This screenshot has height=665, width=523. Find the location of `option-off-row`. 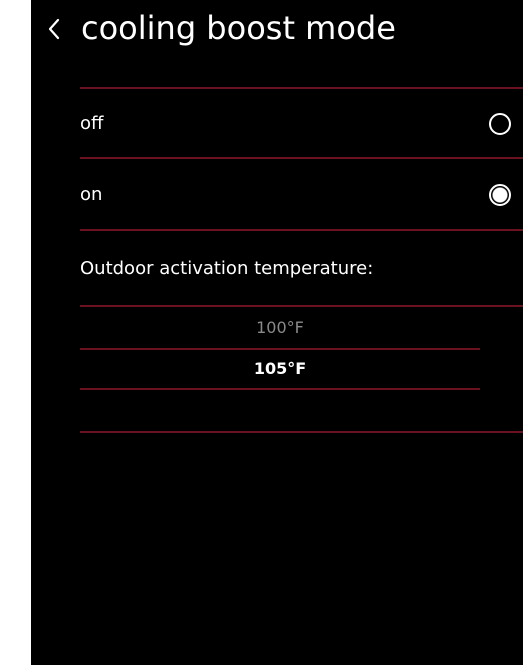

option-off-row is located at coordinates (301, 123).